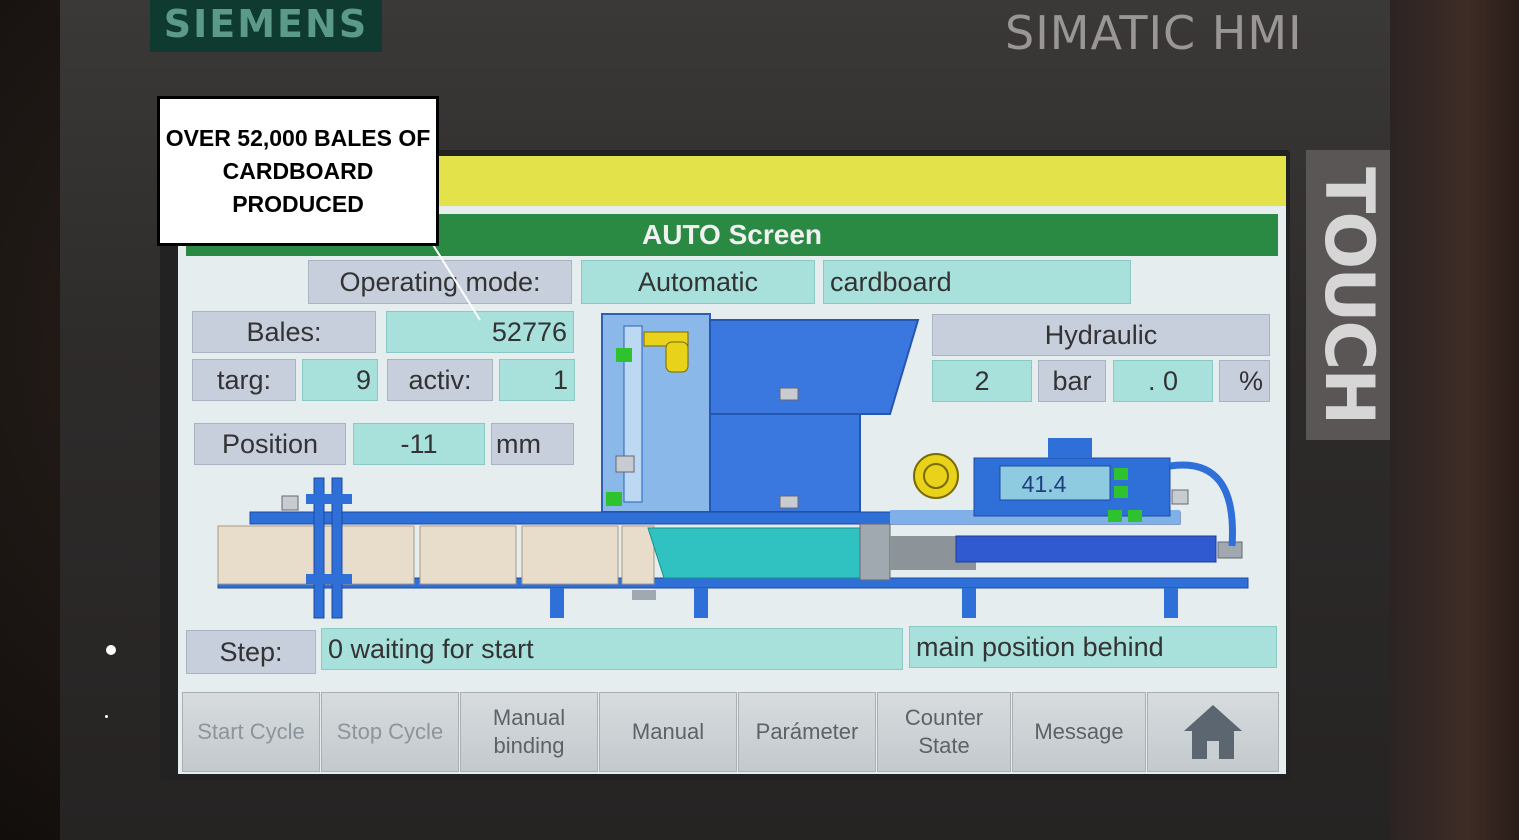  I want to click on press-hopper, so click(760, 413).